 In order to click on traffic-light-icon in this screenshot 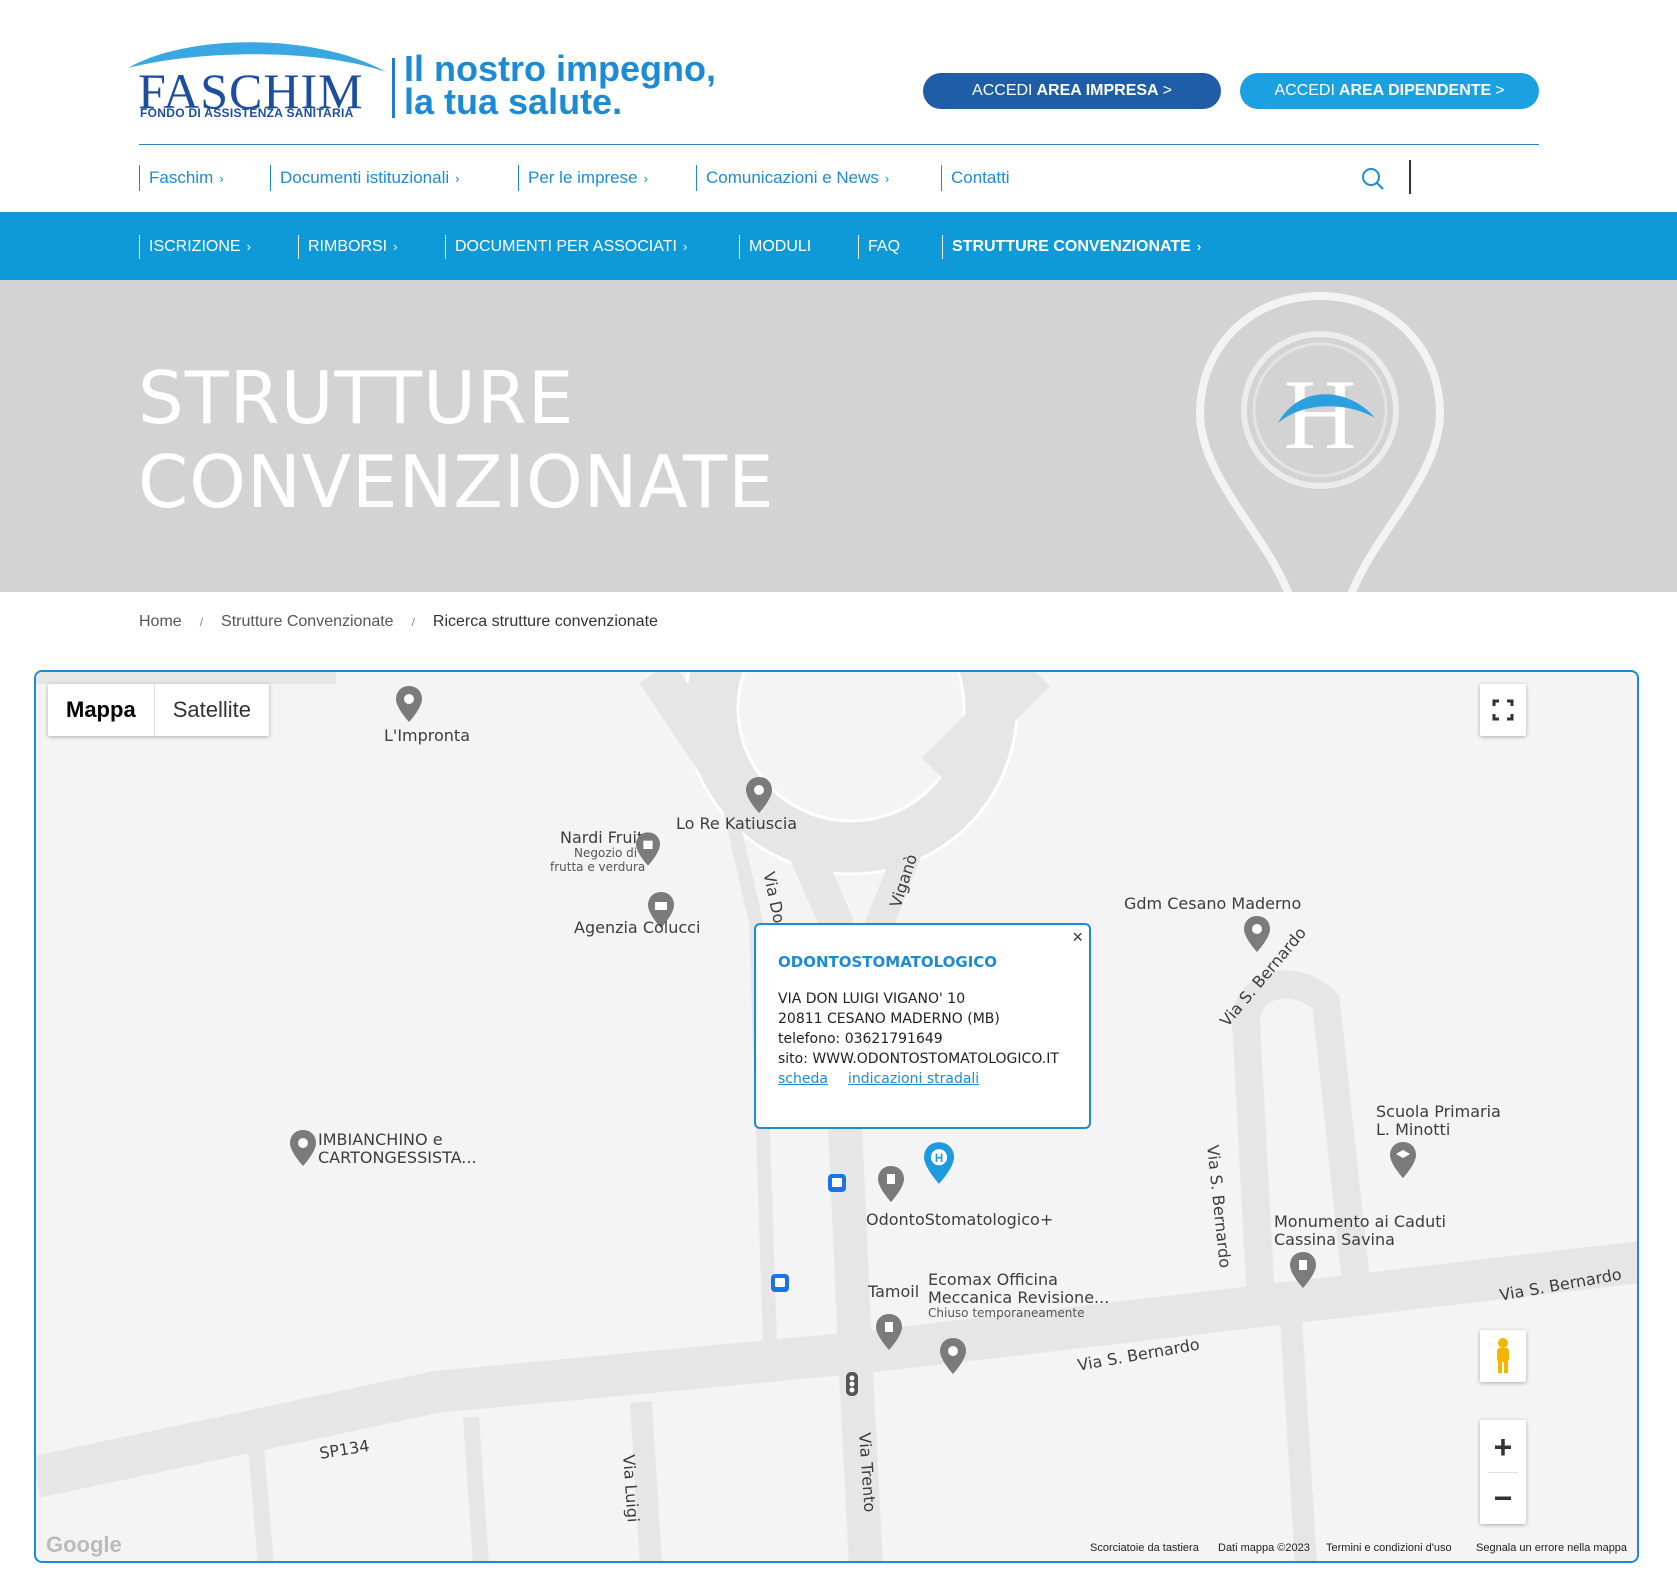, I will do `click(852, 1384)`.